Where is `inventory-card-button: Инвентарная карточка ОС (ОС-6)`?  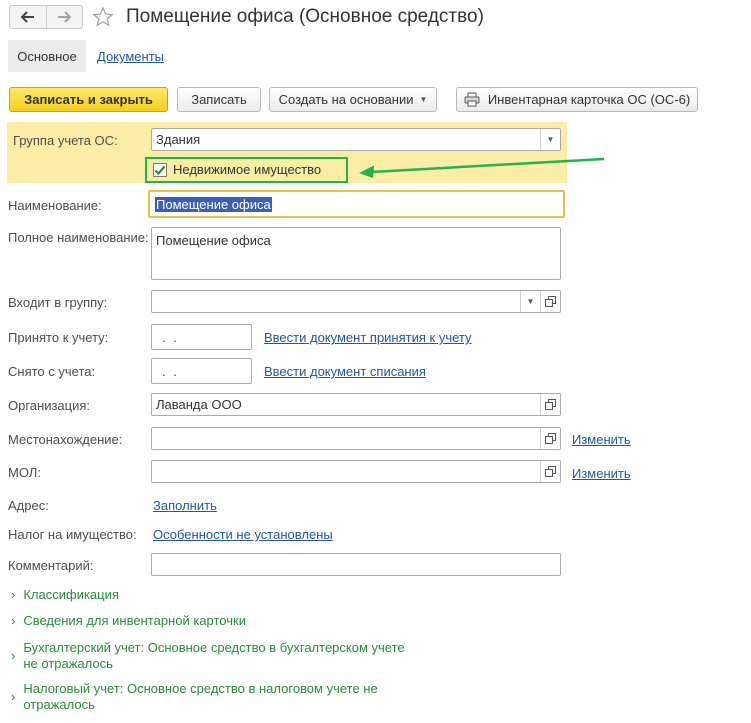
inventory-card-button: Инвентарная карточка ОС (ОС-6) is located at coordinates (577, 99).